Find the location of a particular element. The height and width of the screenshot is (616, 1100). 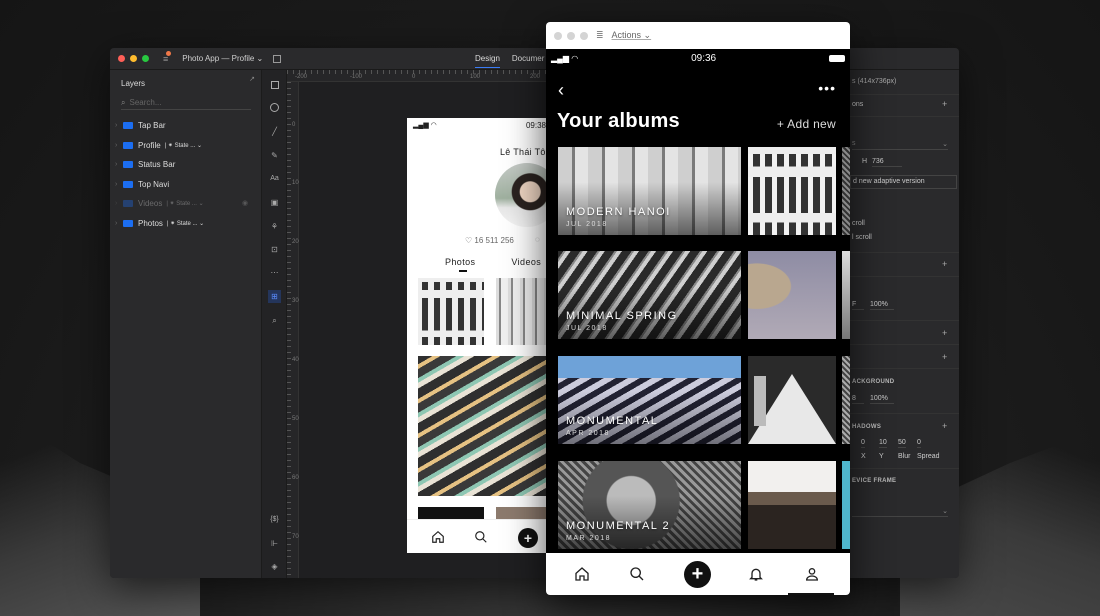

shadow-blur-input: 50 is located at coordinates (902, 443).